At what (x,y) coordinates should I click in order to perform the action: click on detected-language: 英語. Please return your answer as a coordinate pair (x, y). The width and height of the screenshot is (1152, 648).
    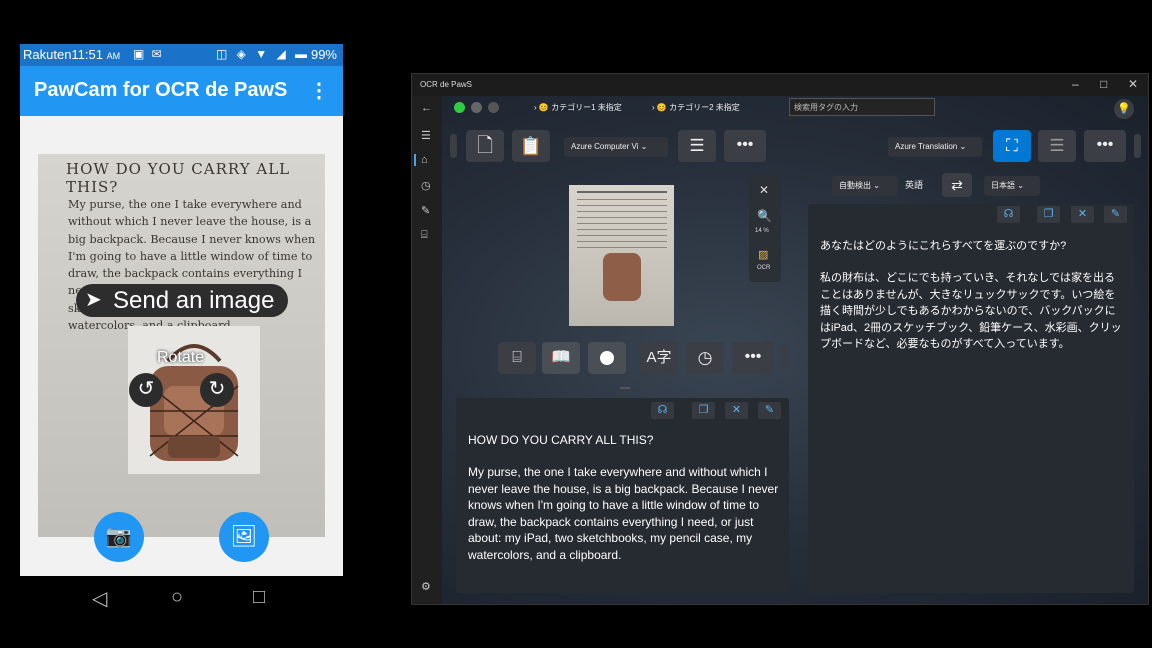
    Looking at the image, I should click on (914, 185).